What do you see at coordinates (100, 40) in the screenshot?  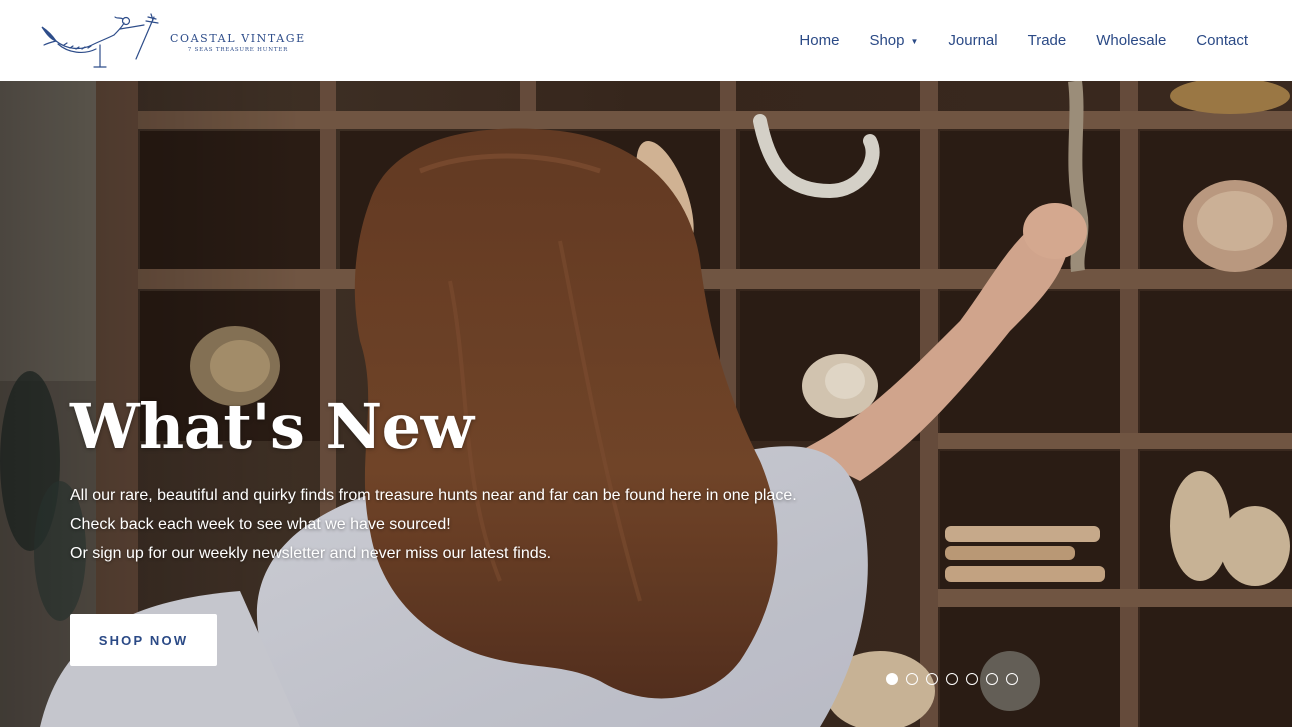 I see `mermaid-trident-icon` at bounding box center [100, 40].